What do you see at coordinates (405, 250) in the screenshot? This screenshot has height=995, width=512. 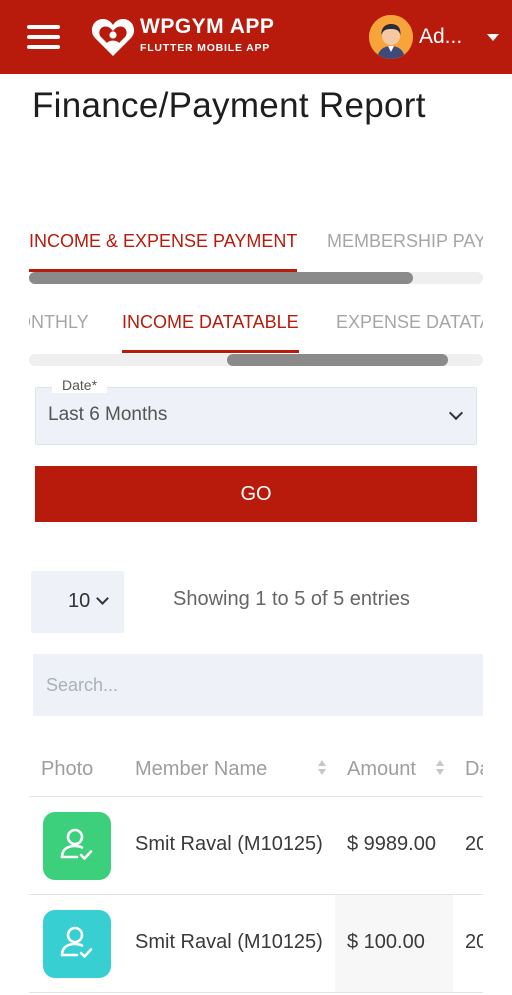 I see `tab-membership-payment: MEMBERSHIP PAYMENT` at bounding box center [405, 250].